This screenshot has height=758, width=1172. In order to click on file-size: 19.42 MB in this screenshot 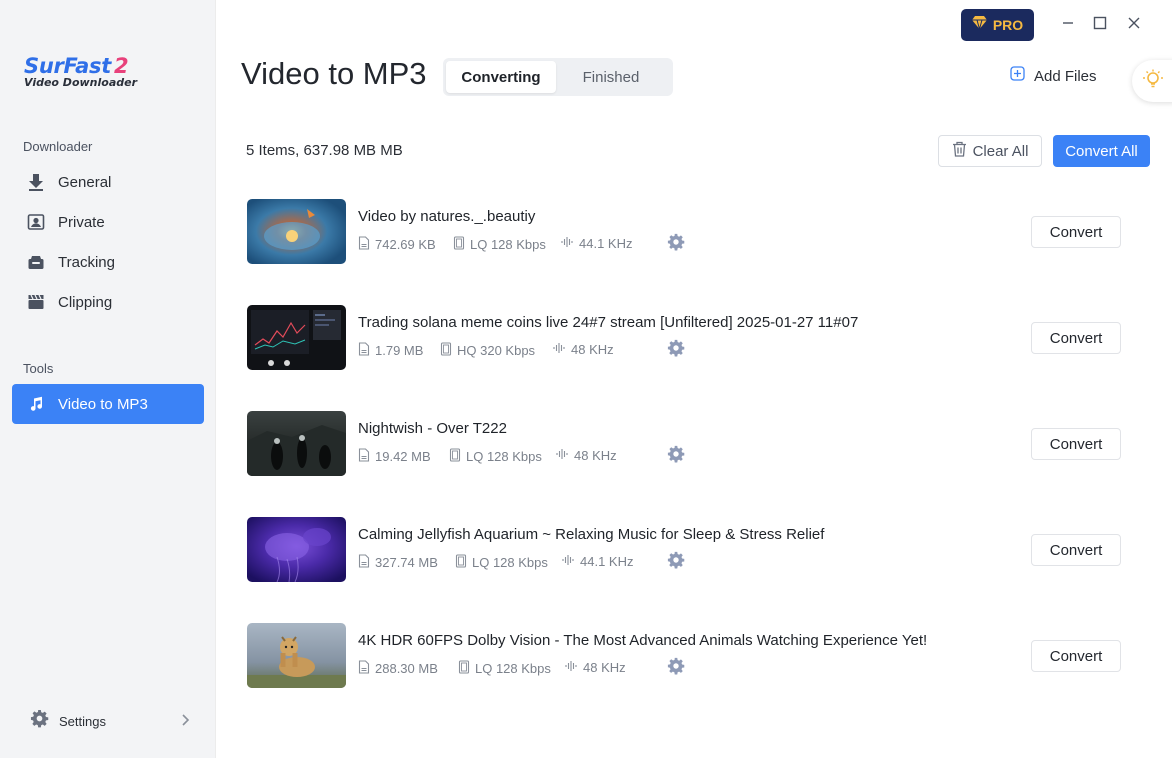, I will do `click(394, 456)`.